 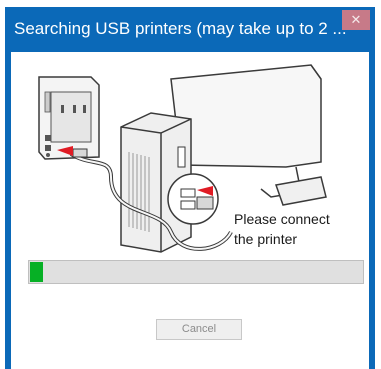 I want to click on receipt-printer-icon, so click(x=69, y=118).